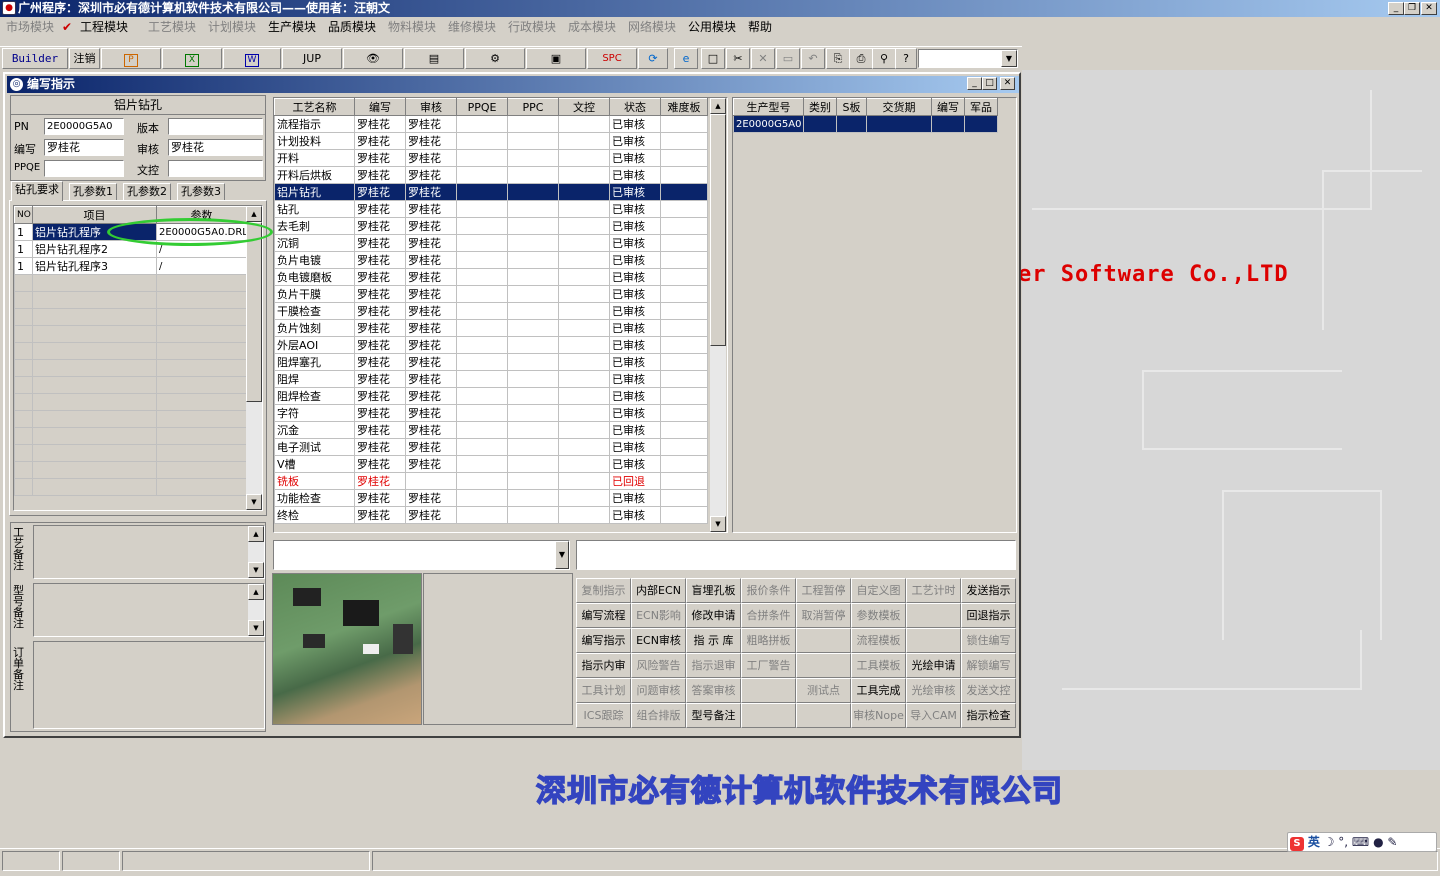 This screenshot has height=876, width=1440. What do you see at coordinates (491, 498) in the screenshot?
I see `process-row: 功能检查 罗桂花 罗桂花 已审核` at bounding box center [491, 498].